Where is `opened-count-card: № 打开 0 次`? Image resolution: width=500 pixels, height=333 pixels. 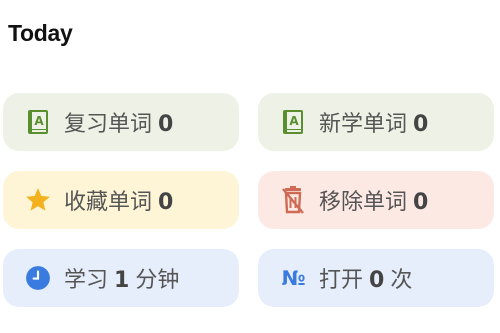 opened-count-card: № 打开 0 次 is located at coordinates (376, 278).